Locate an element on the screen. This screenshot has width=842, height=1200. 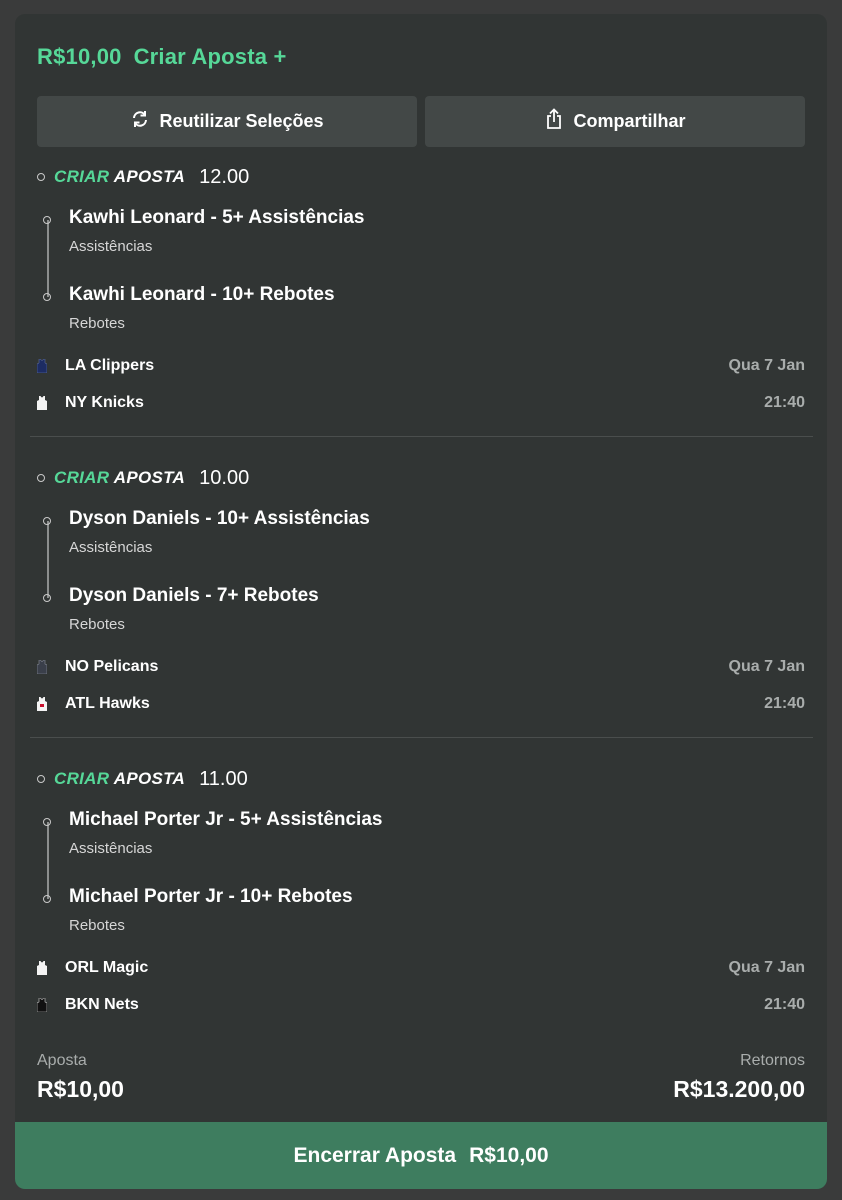
header-stake: R$10,00 is located at coordinates (79, 56).